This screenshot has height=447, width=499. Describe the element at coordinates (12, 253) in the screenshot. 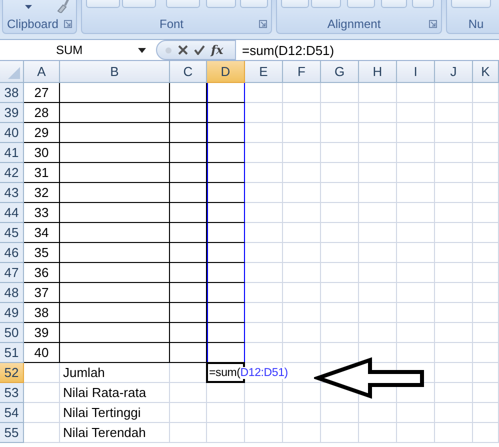

I see `row-header: 46` at that location.